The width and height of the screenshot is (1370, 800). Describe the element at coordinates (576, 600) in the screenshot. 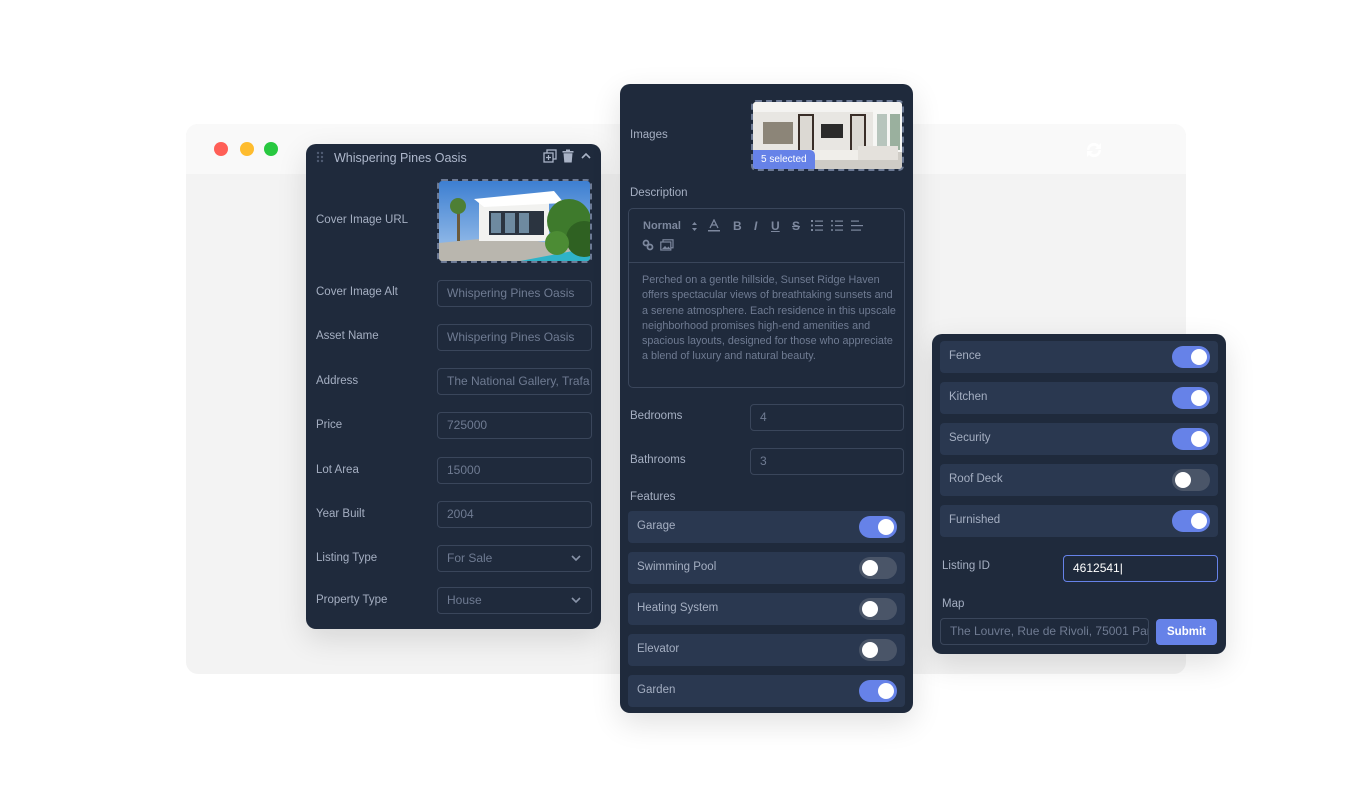

I see `chevron-down-icon` at that location.